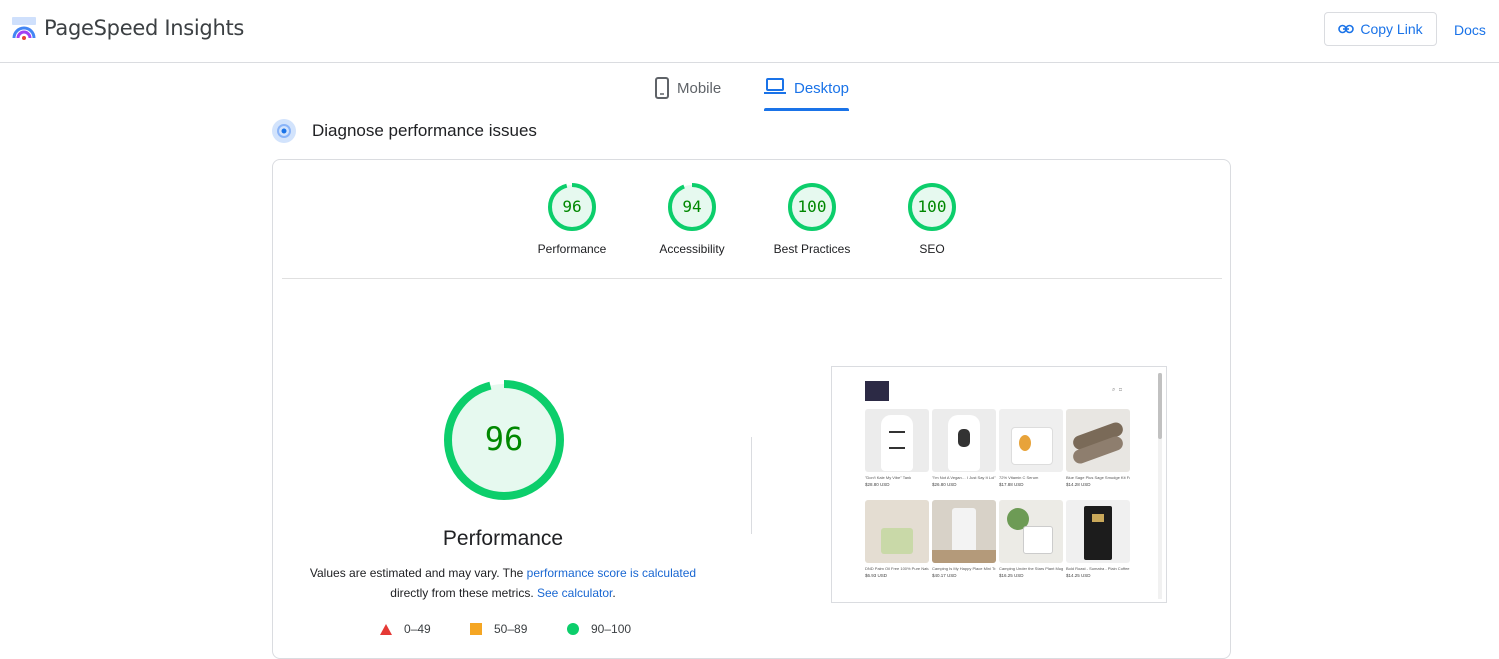 The width and height of the screenshot is (1499, 659). What do you see at coordinates (572, 249) in the screenshot?
I see `score-label: Performance` at bounding box center [572, 249].